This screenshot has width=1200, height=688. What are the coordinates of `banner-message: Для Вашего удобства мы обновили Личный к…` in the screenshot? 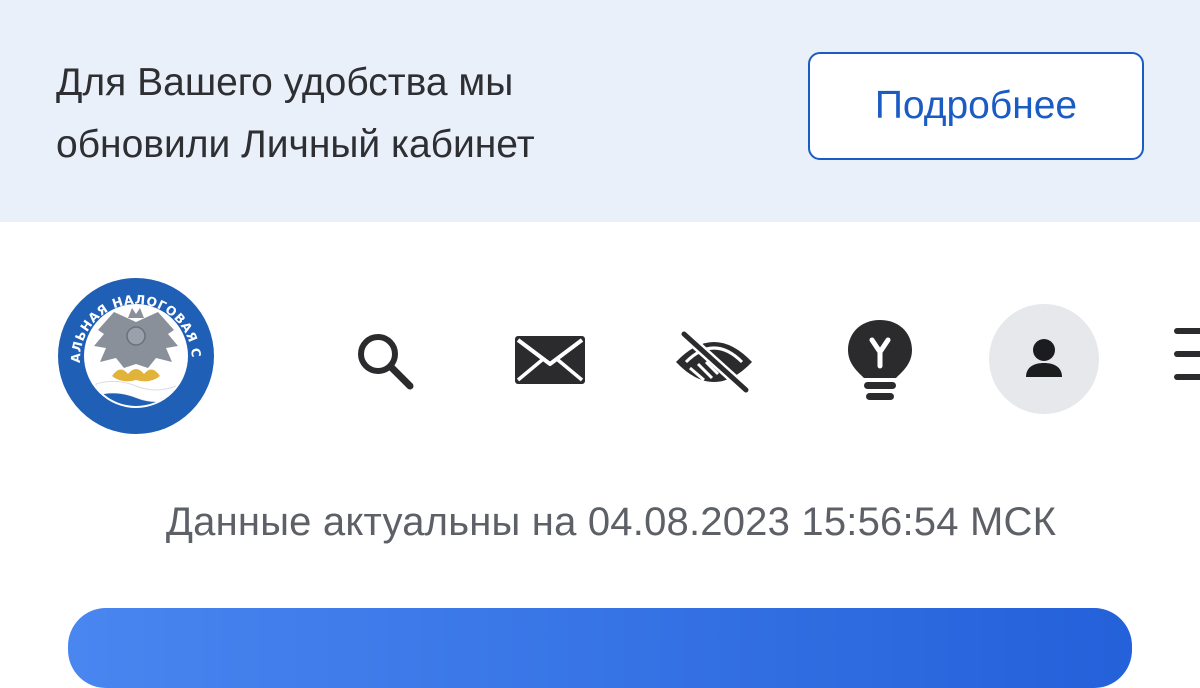 It's located at (406, 114).